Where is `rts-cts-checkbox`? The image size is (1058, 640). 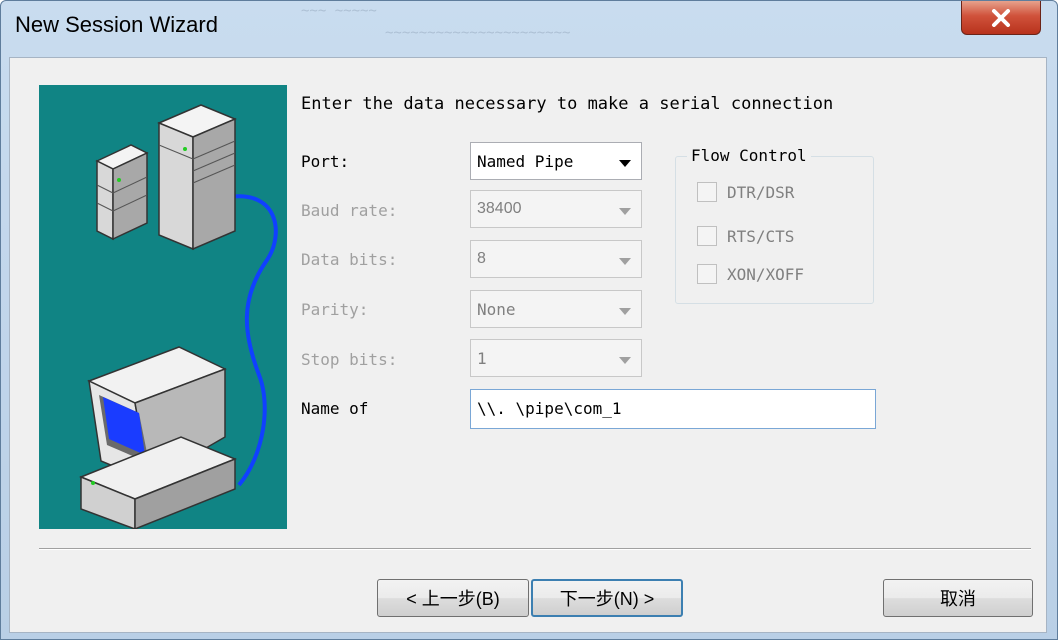 rts-cts-checkbox is located at coordinates (707, 236).